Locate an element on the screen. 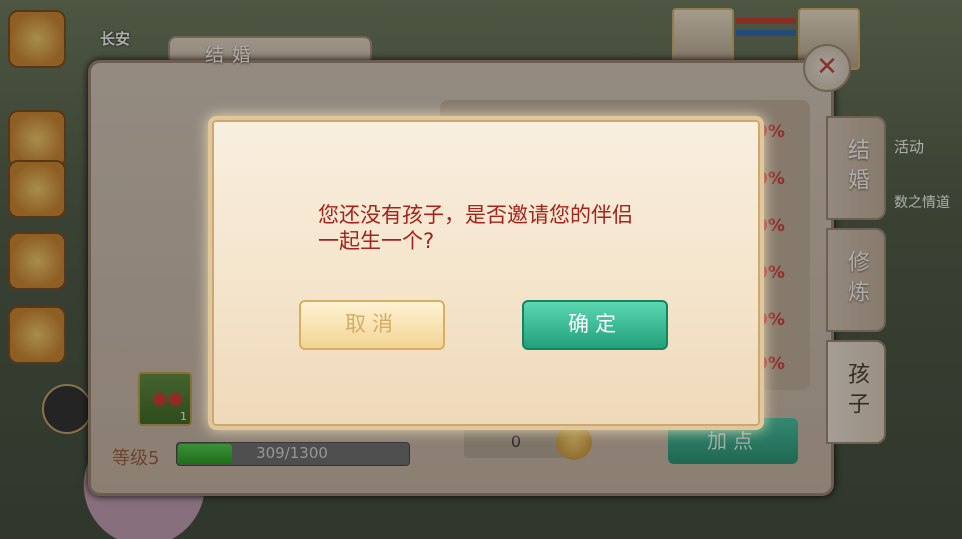  confirm-button: 确定 is located at coordinates (595, 325).